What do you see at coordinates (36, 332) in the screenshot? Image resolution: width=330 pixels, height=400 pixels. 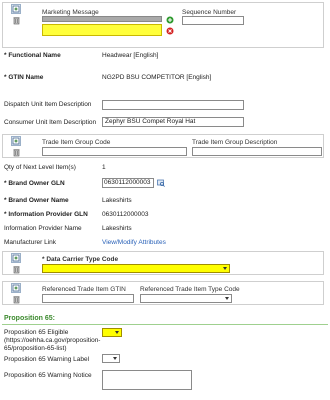 I see `prop65-eligible-label: Proposition 65 Eligible` at bounding box center [36, 332].